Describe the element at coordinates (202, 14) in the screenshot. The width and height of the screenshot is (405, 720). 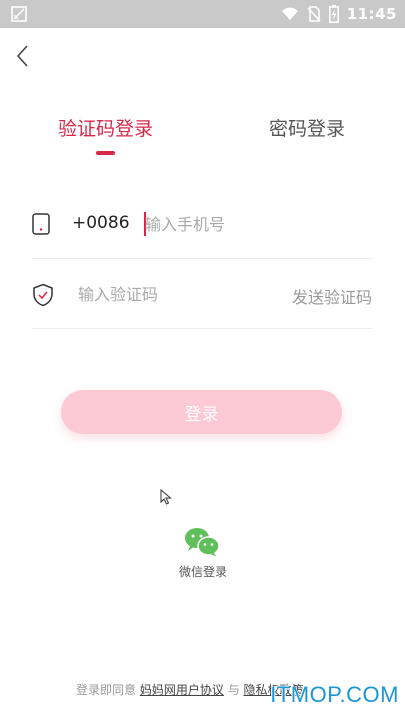
I see `status-bar: 11:45` at that location.